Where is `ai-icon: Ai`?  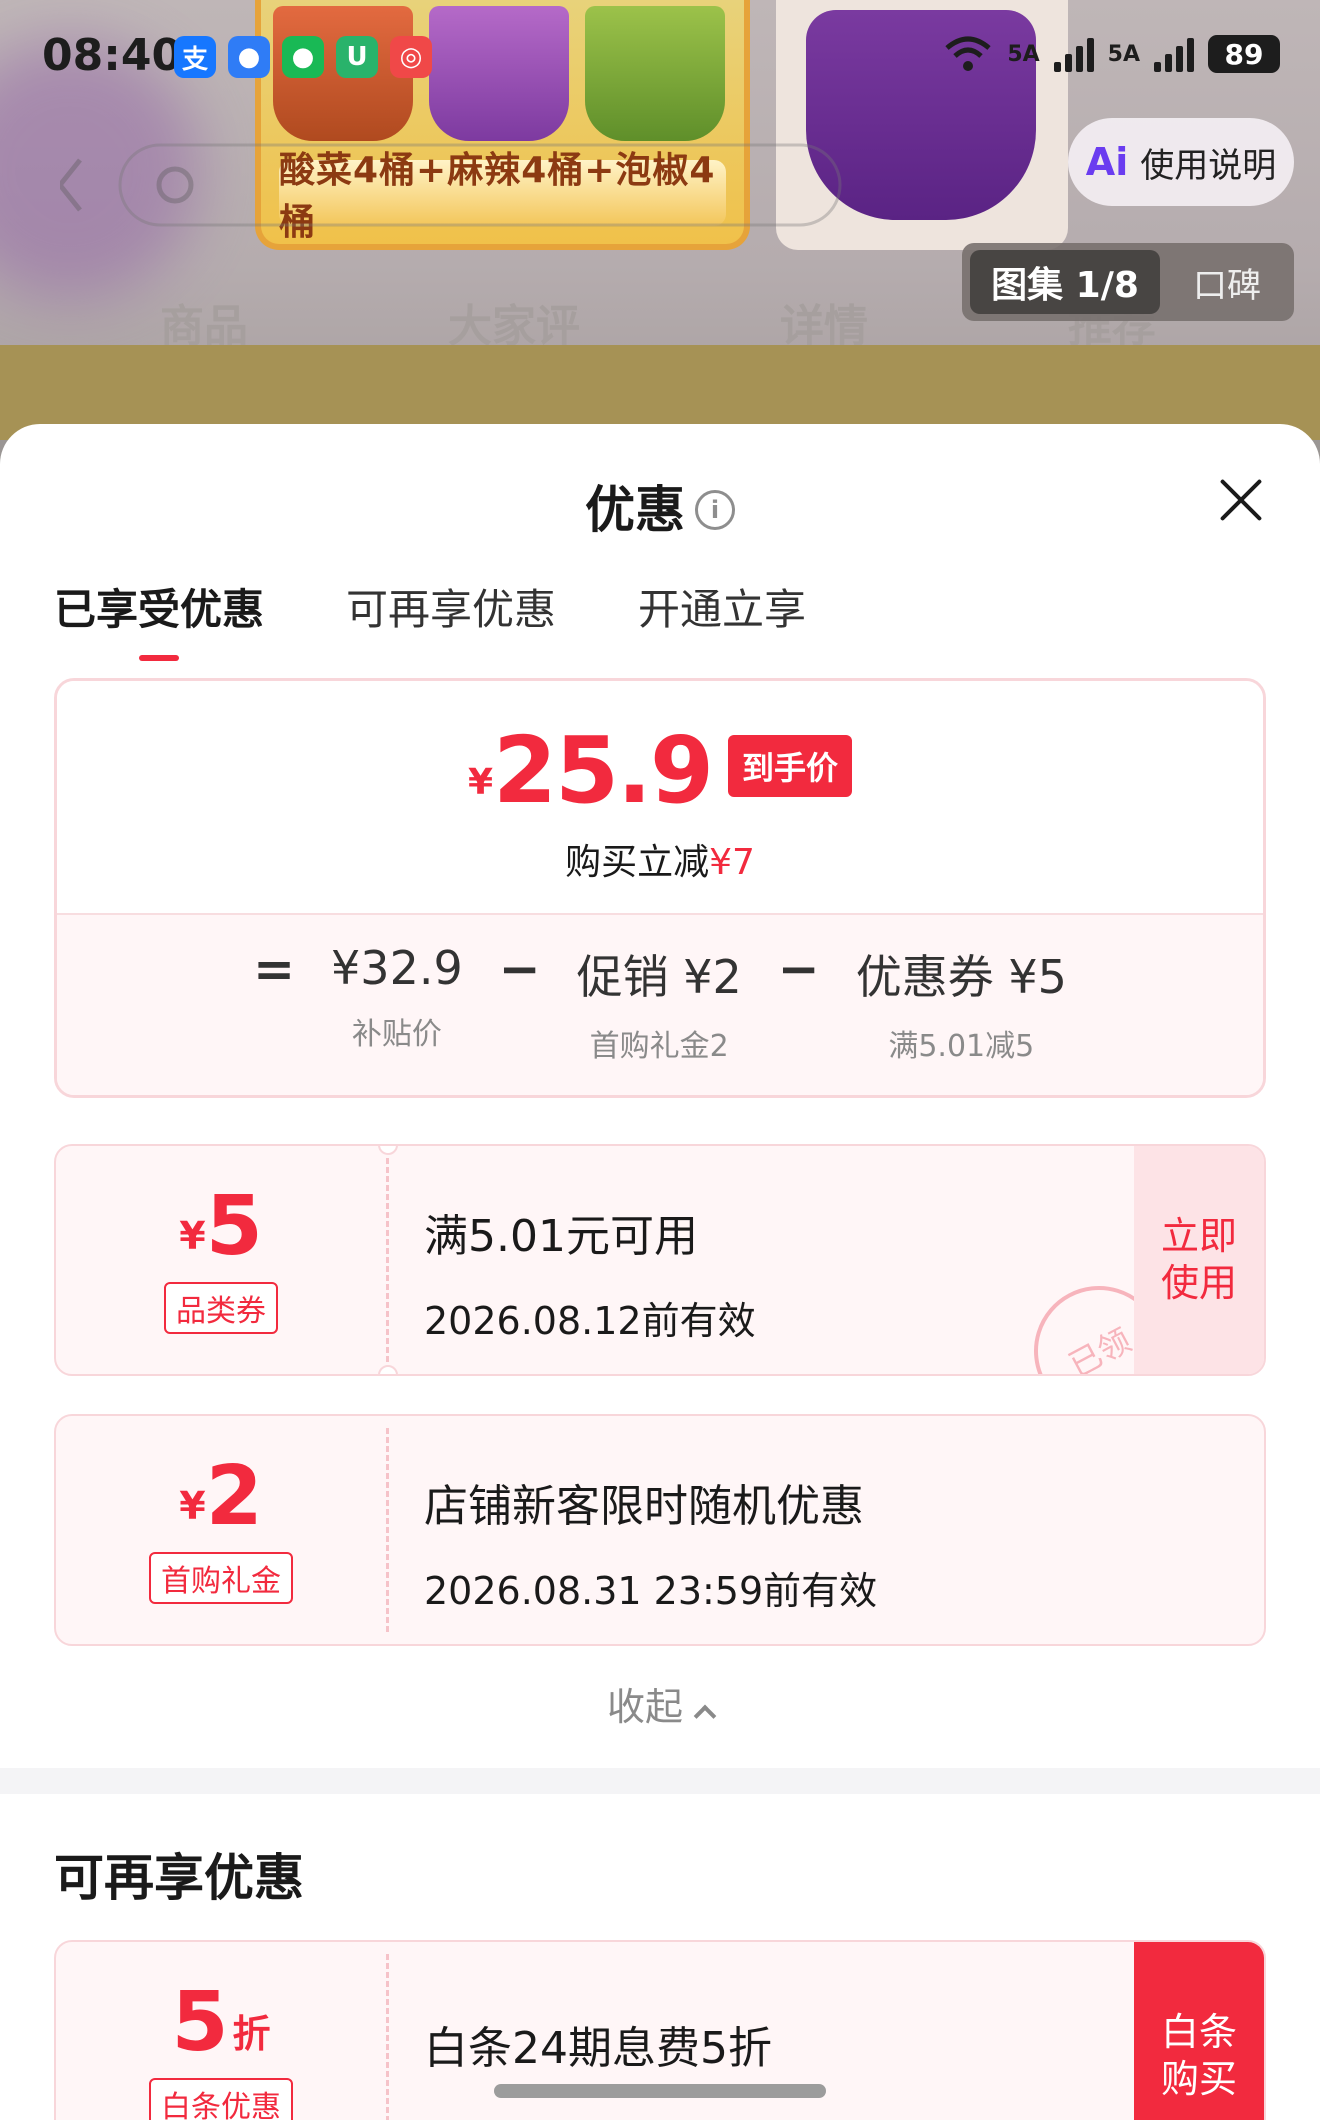
ai-icon: Ai is located at coordinates (1107, 162).